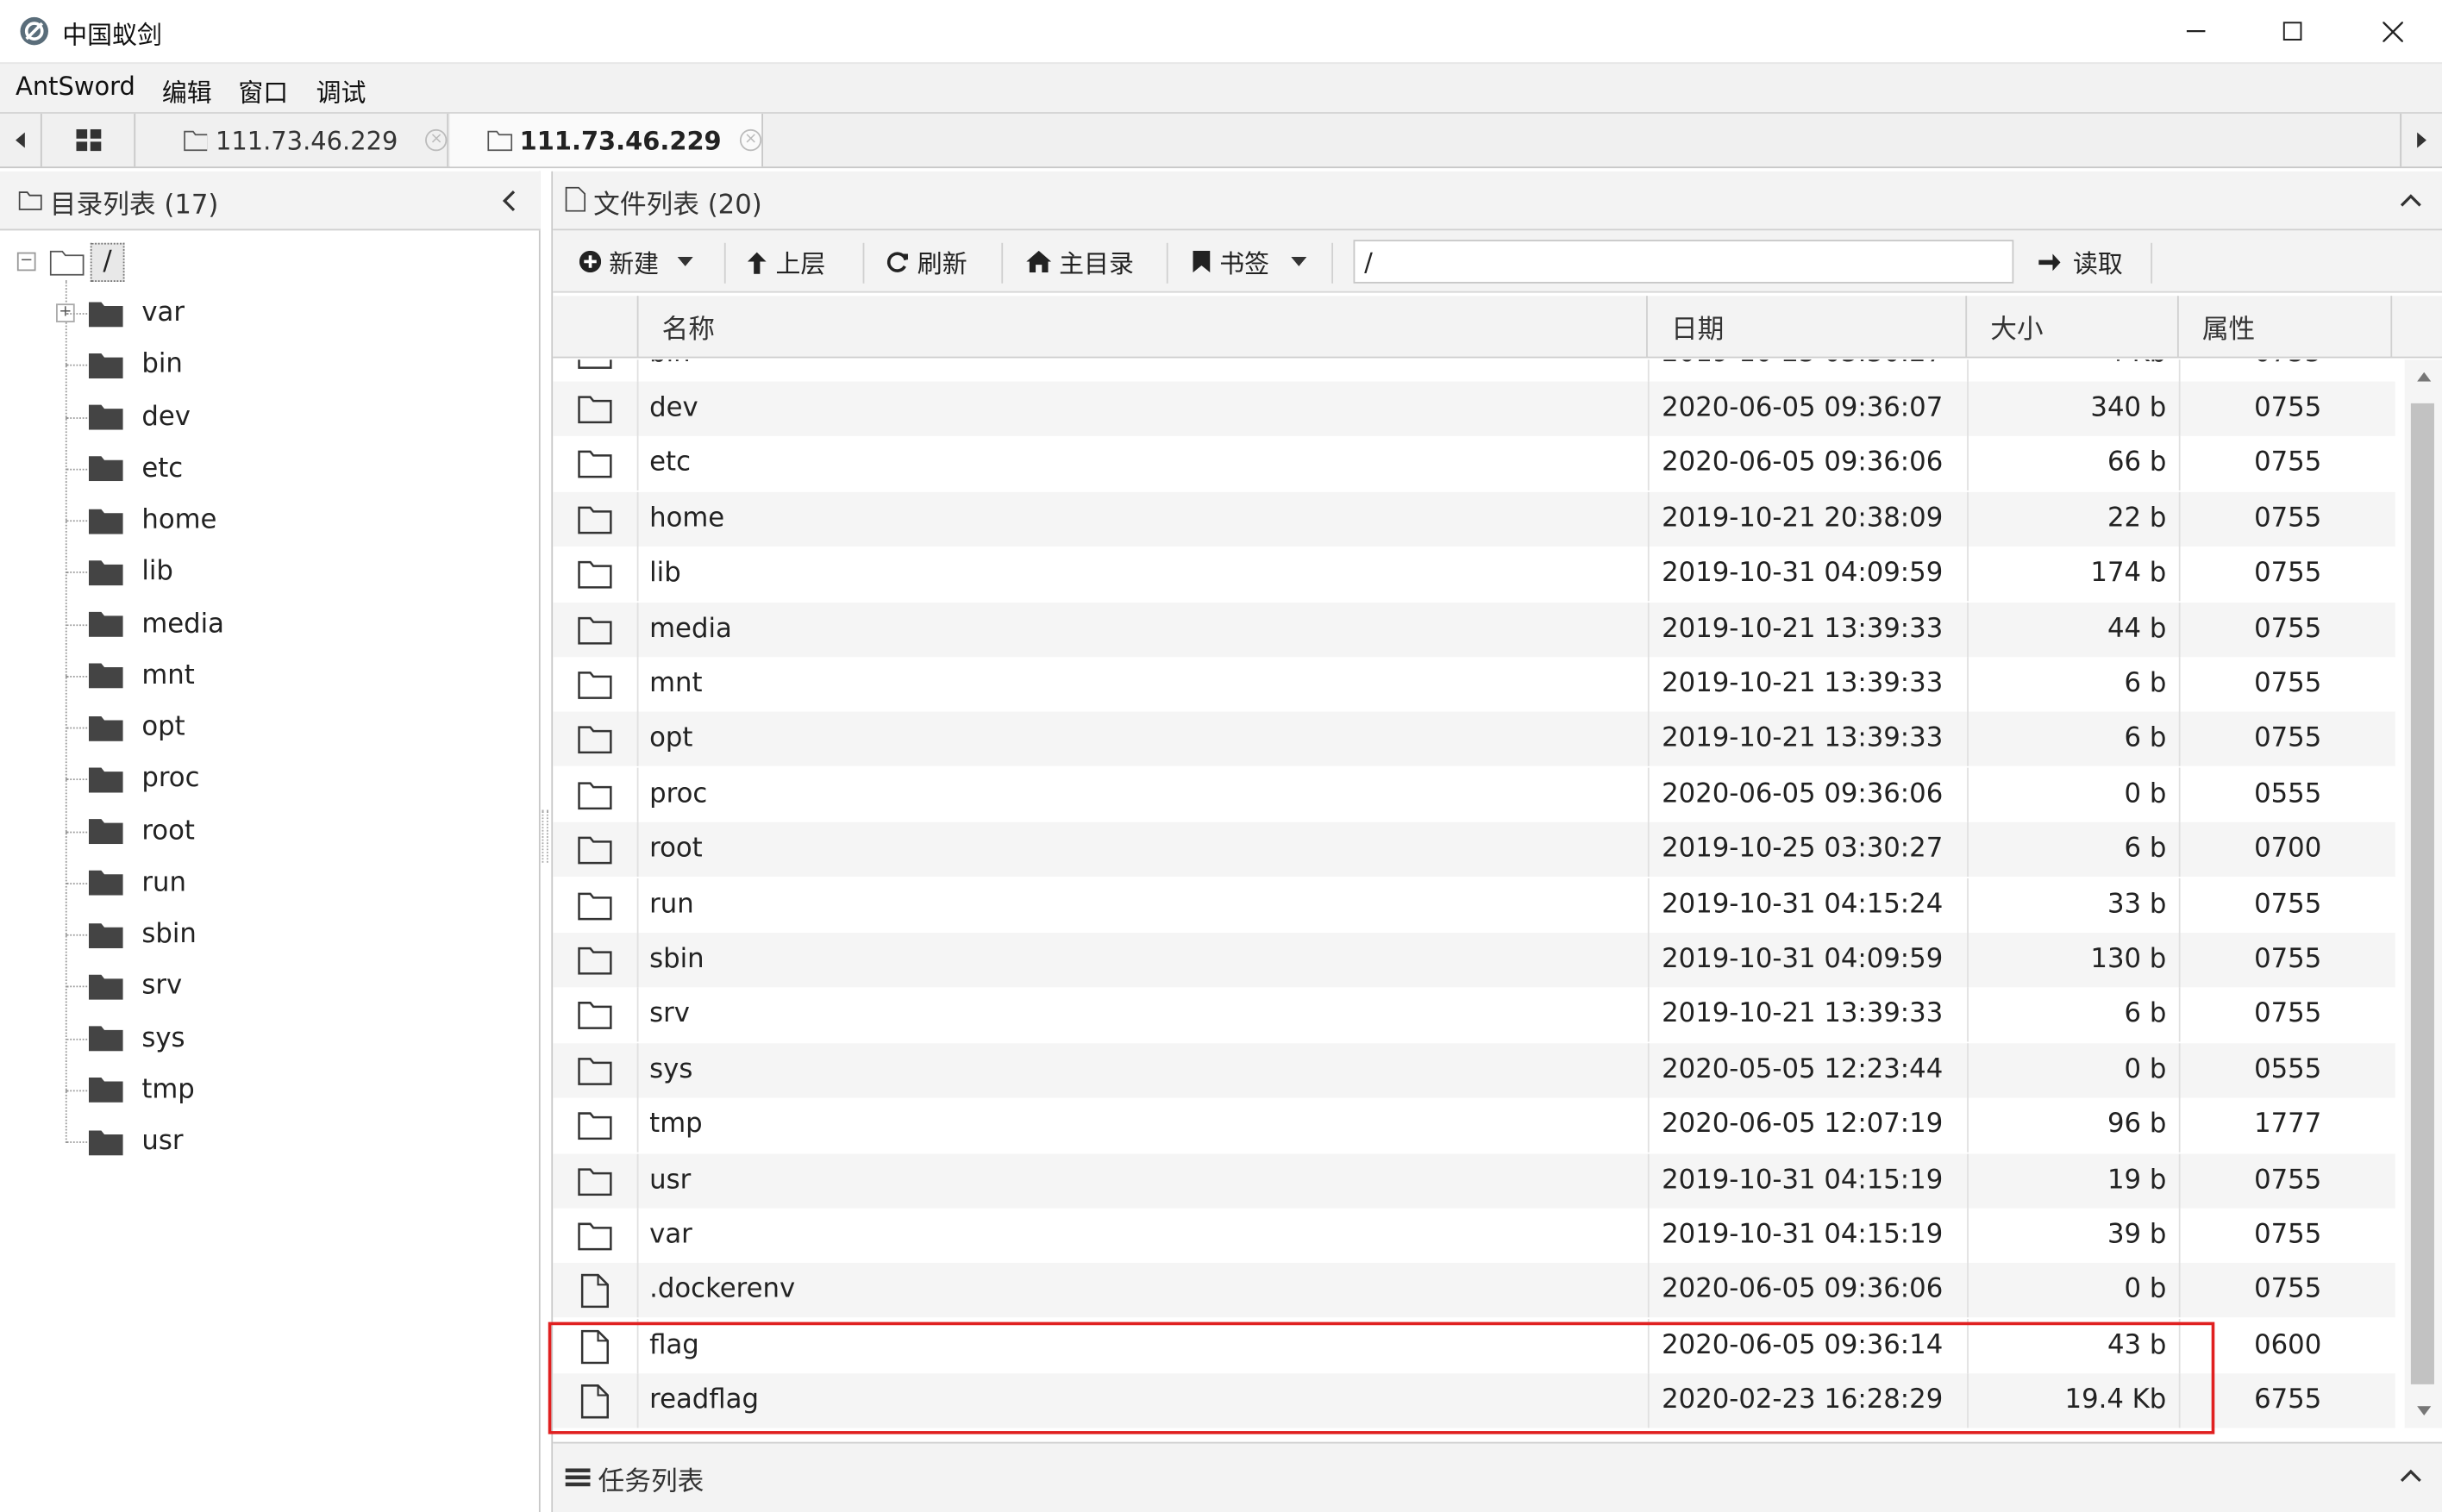 This screenshot has width=2442, height=1512. Describe the element at coordinates (341, 90) in the screenshot. I see `menu-debug: 调试` at that location.